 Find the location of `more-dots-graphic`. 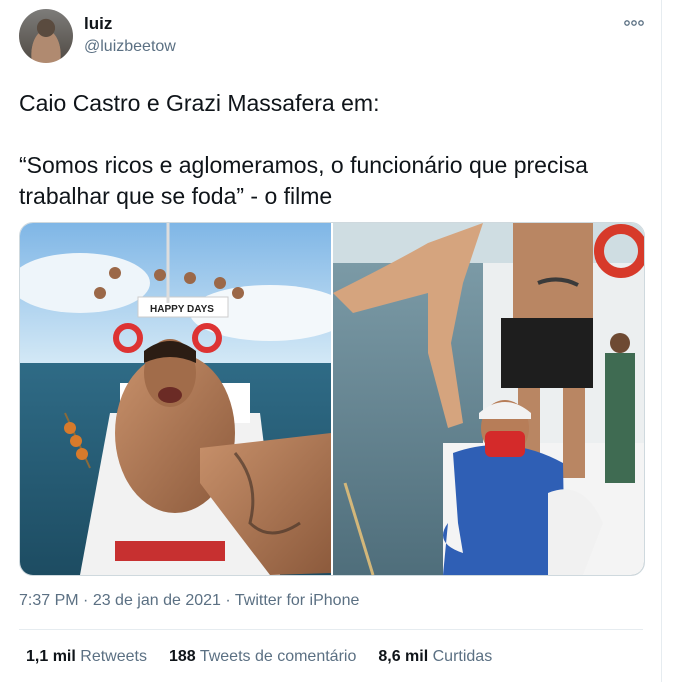

more-dots-graphic is located at coordinates (634, 23).